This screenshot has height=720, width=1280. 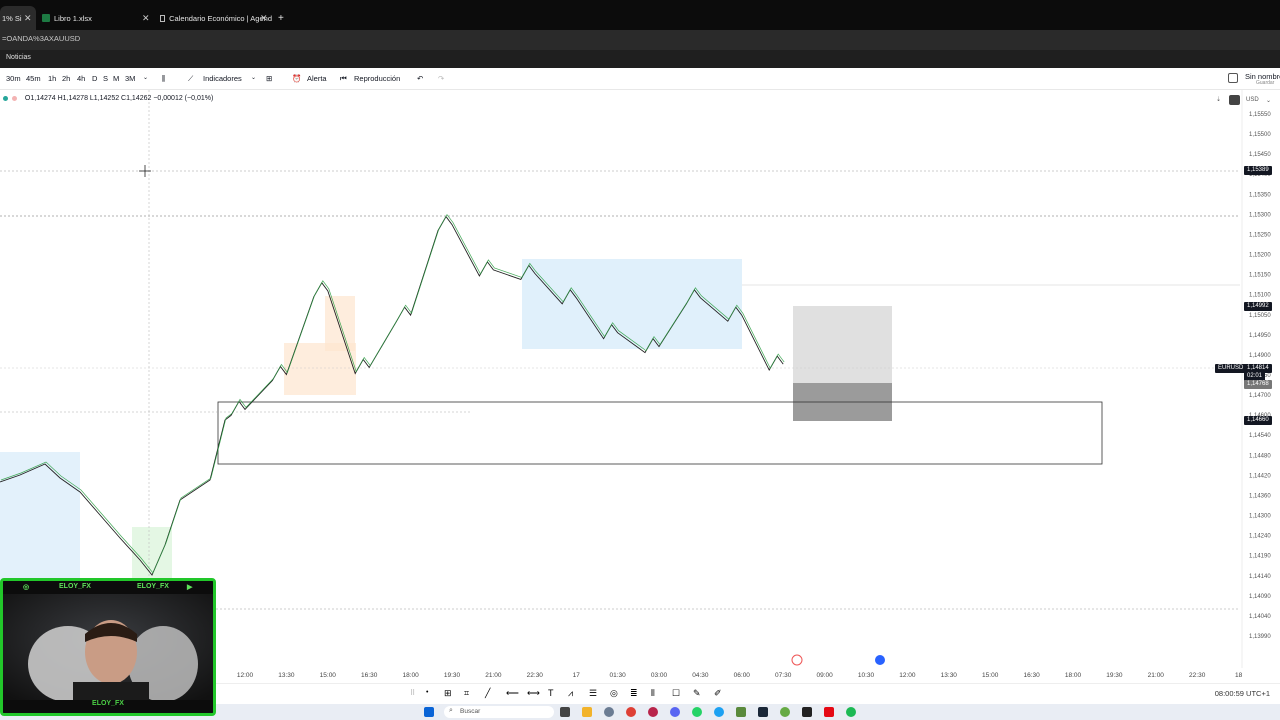 What do you see at coordinates (1258, 420) in the screenshot?
I see `price-tag: 1,14660` at bounding box center [1258, 420].